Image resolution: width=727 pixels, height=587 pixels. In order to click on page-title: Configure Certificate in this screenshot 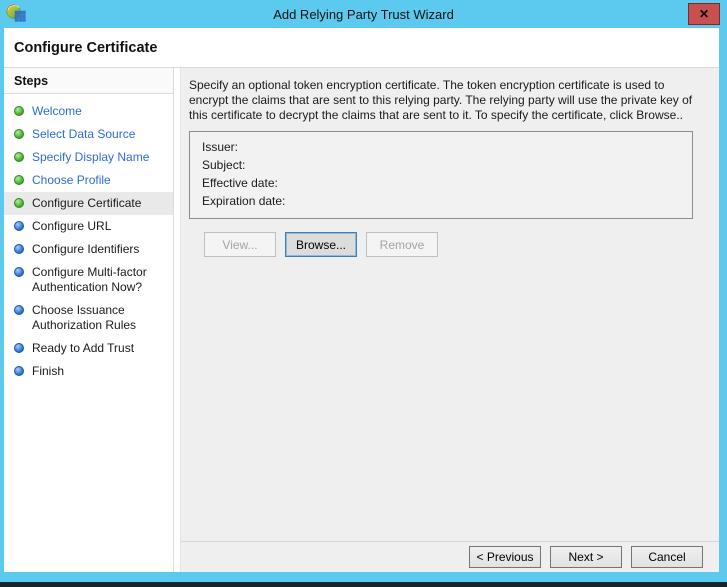, I will do `click(86, 47)`.